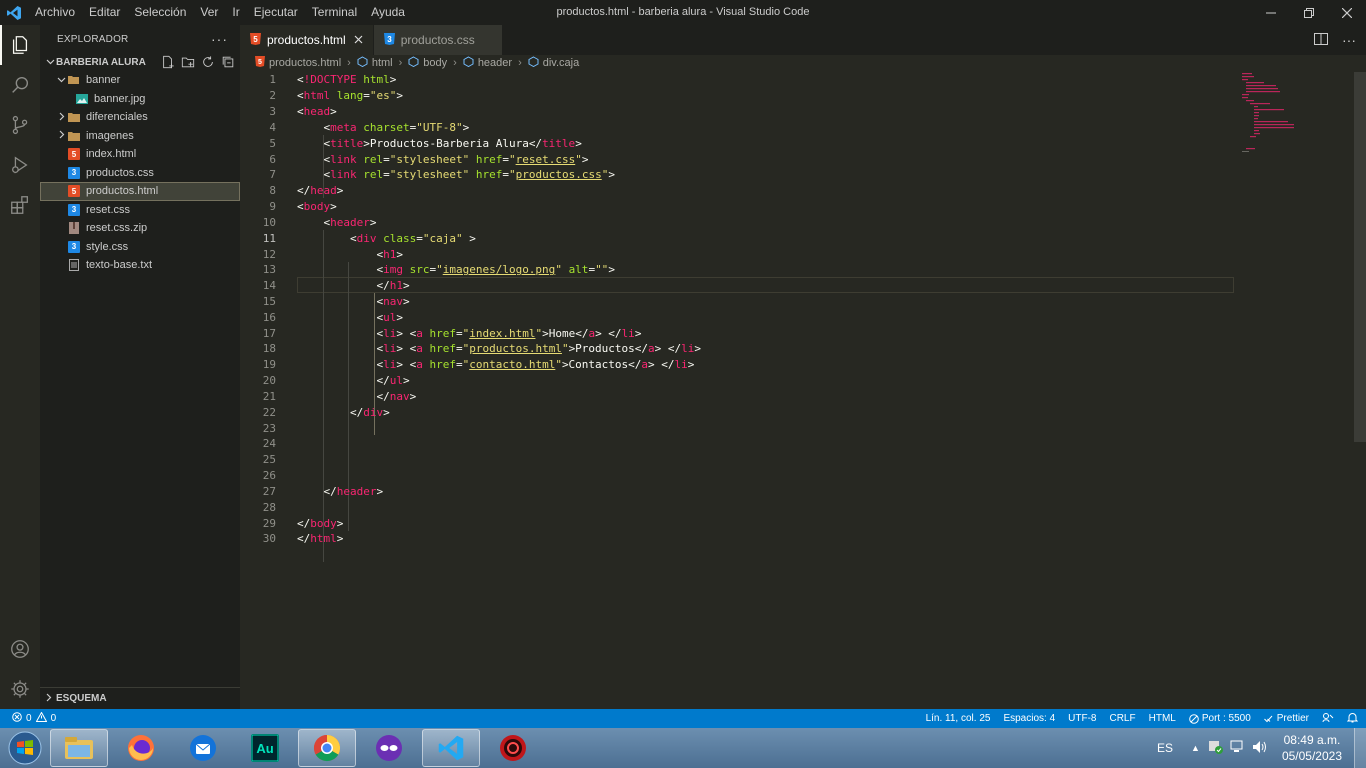  Describe the element at coordinates (1165, 748) in the screenshot. I see `input-language: ES` at that location.